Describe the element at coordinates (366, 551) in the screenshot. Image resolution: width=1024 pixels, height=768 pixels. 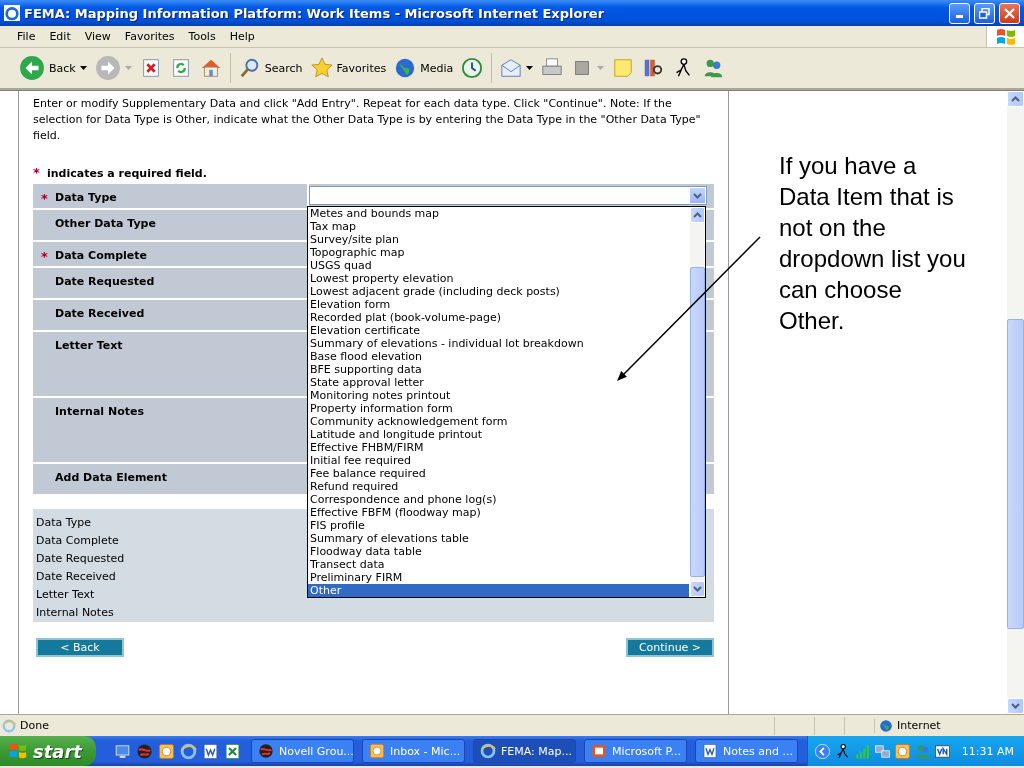
I see `dropdown-option: Floodway data table` at that location.